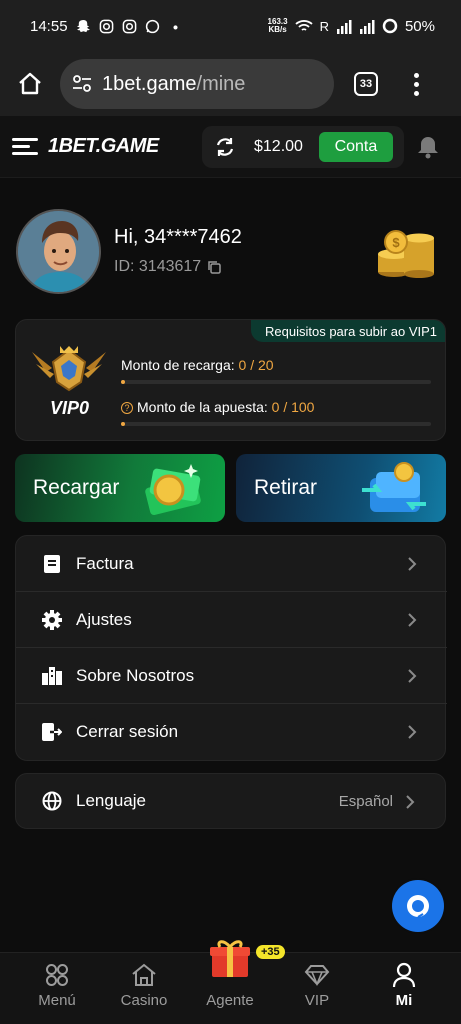 This screenshot has height=1024, width=461. Describe the element at coordinates (286, 487) in the screenshot. I see `withdraw-label: Retirar` at that location.